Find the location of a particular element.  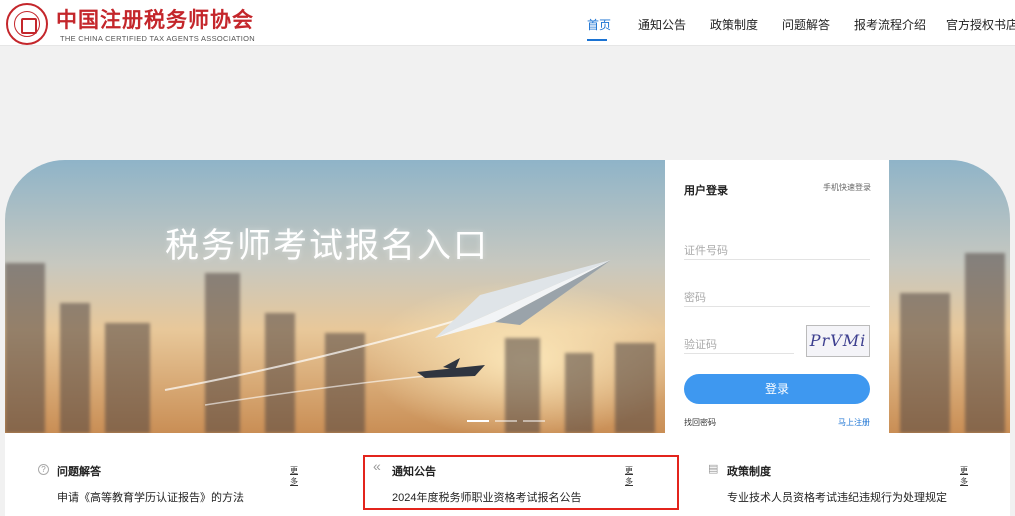

banner-title: 税务师考试报名入口 is located at coordinates (327, 246).